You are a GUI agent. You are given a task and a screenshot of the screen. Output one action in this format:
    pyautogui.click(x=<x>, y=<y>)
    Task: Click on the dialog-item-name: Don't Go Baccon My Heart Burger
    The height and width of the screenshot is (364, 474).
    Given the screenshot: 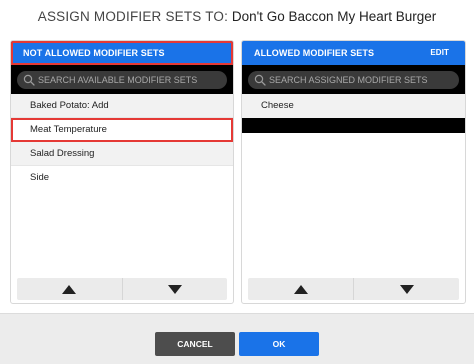 What is the action you would take?
    pyautogui.click(x=334, y=16)
    